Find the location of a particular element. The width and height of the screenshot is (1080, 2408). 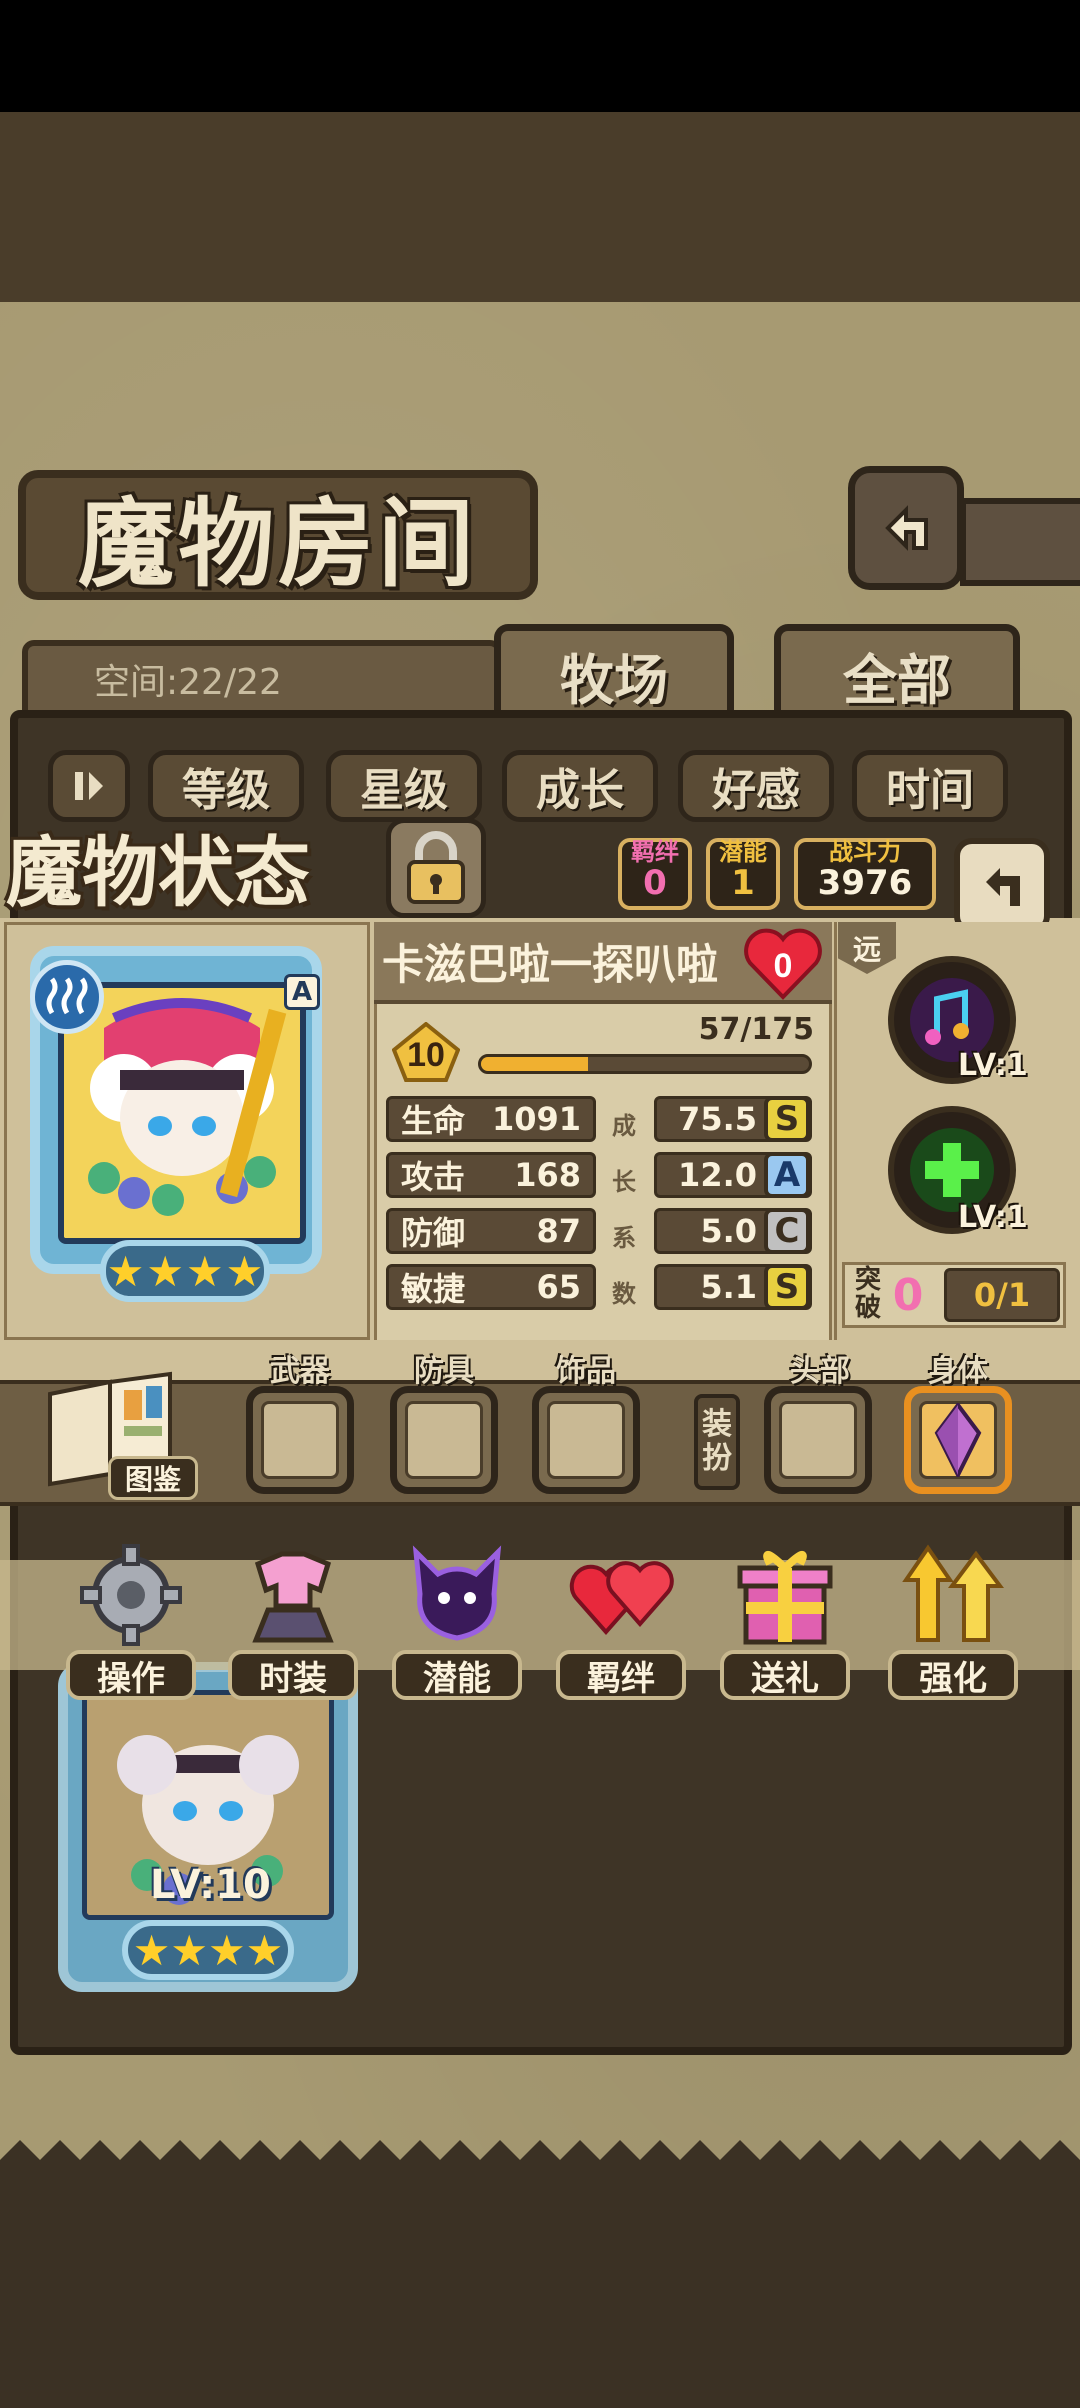

tab-all: 全部 is located at coordinates (897, 672).